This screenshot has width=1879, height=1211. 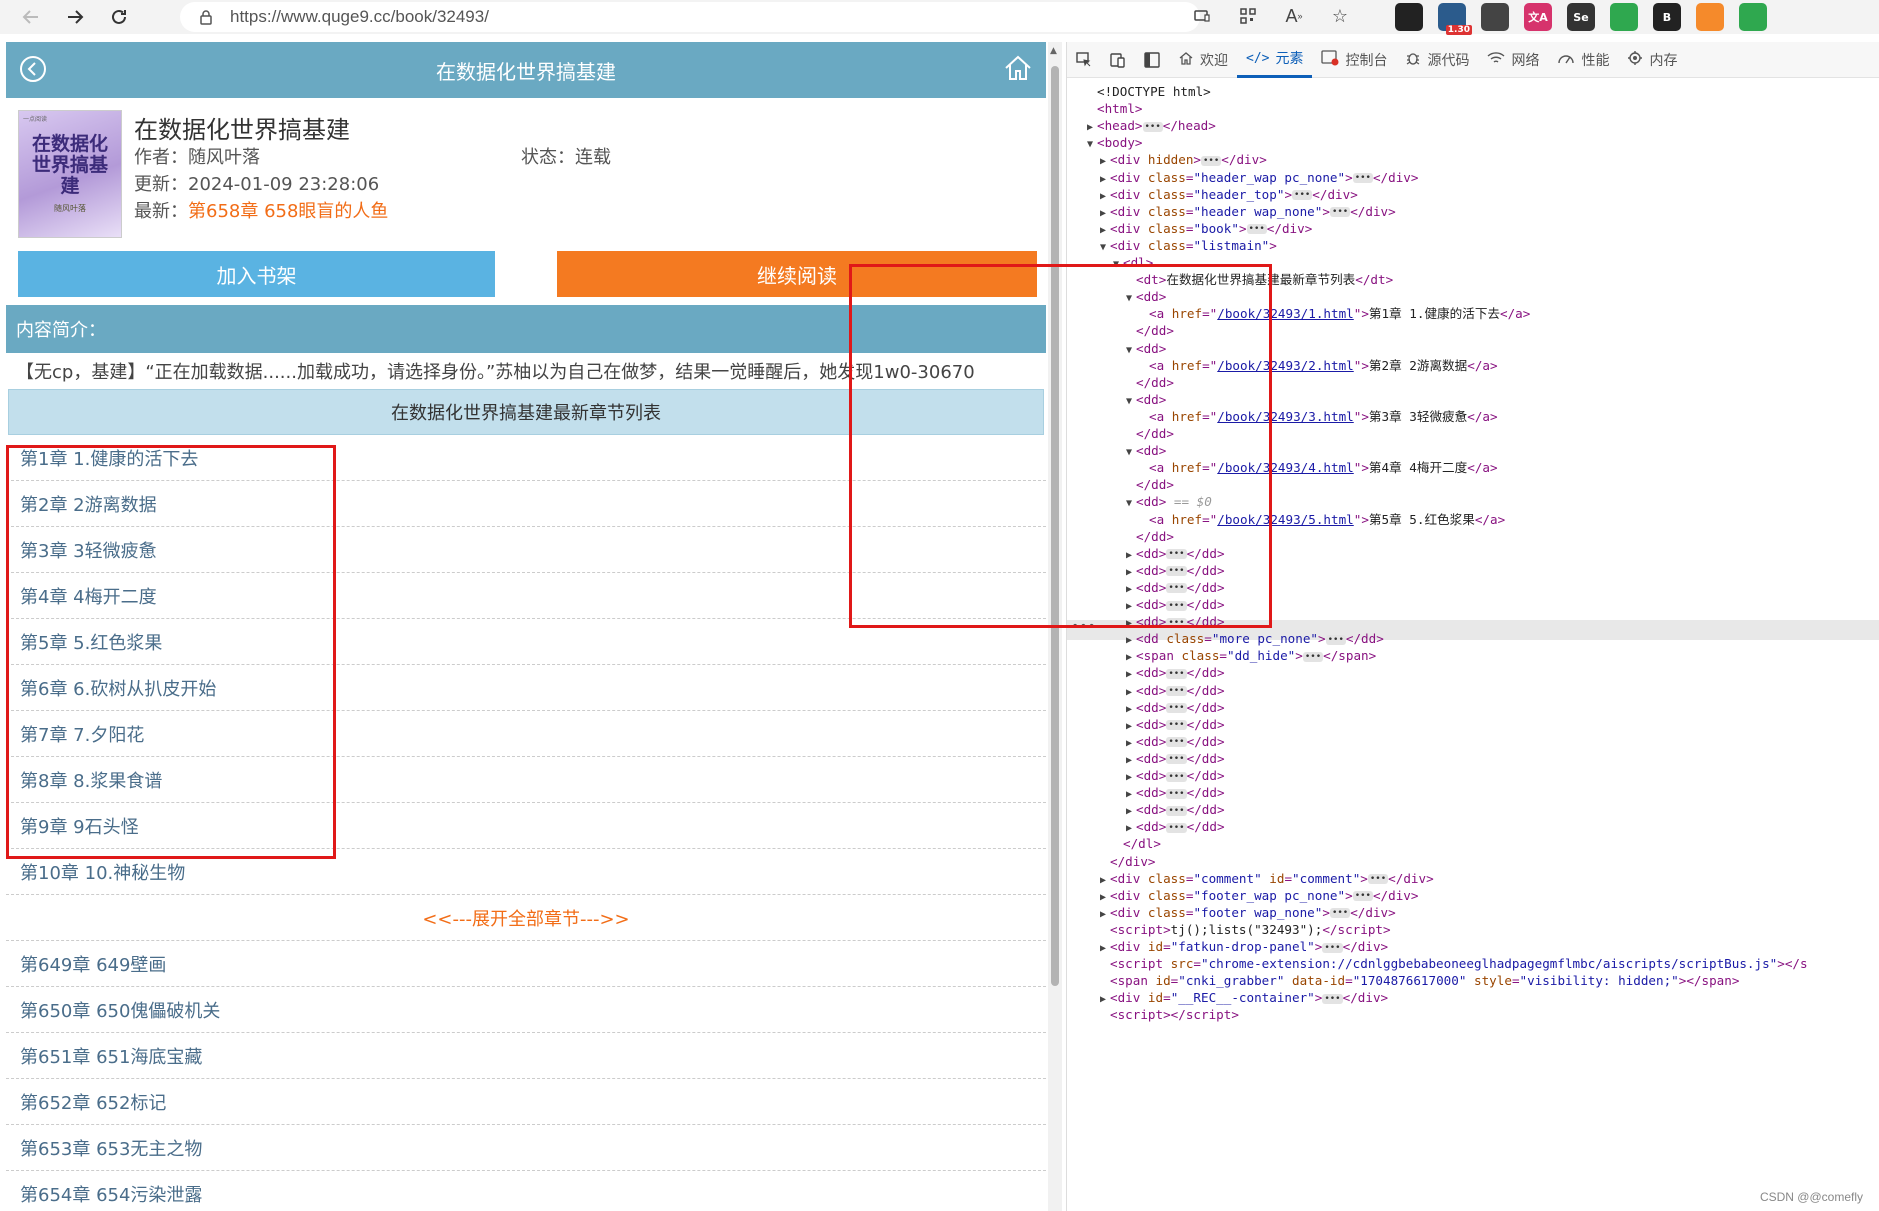 I want to click on inspect-element-icon, so click(x=1084, y=60).